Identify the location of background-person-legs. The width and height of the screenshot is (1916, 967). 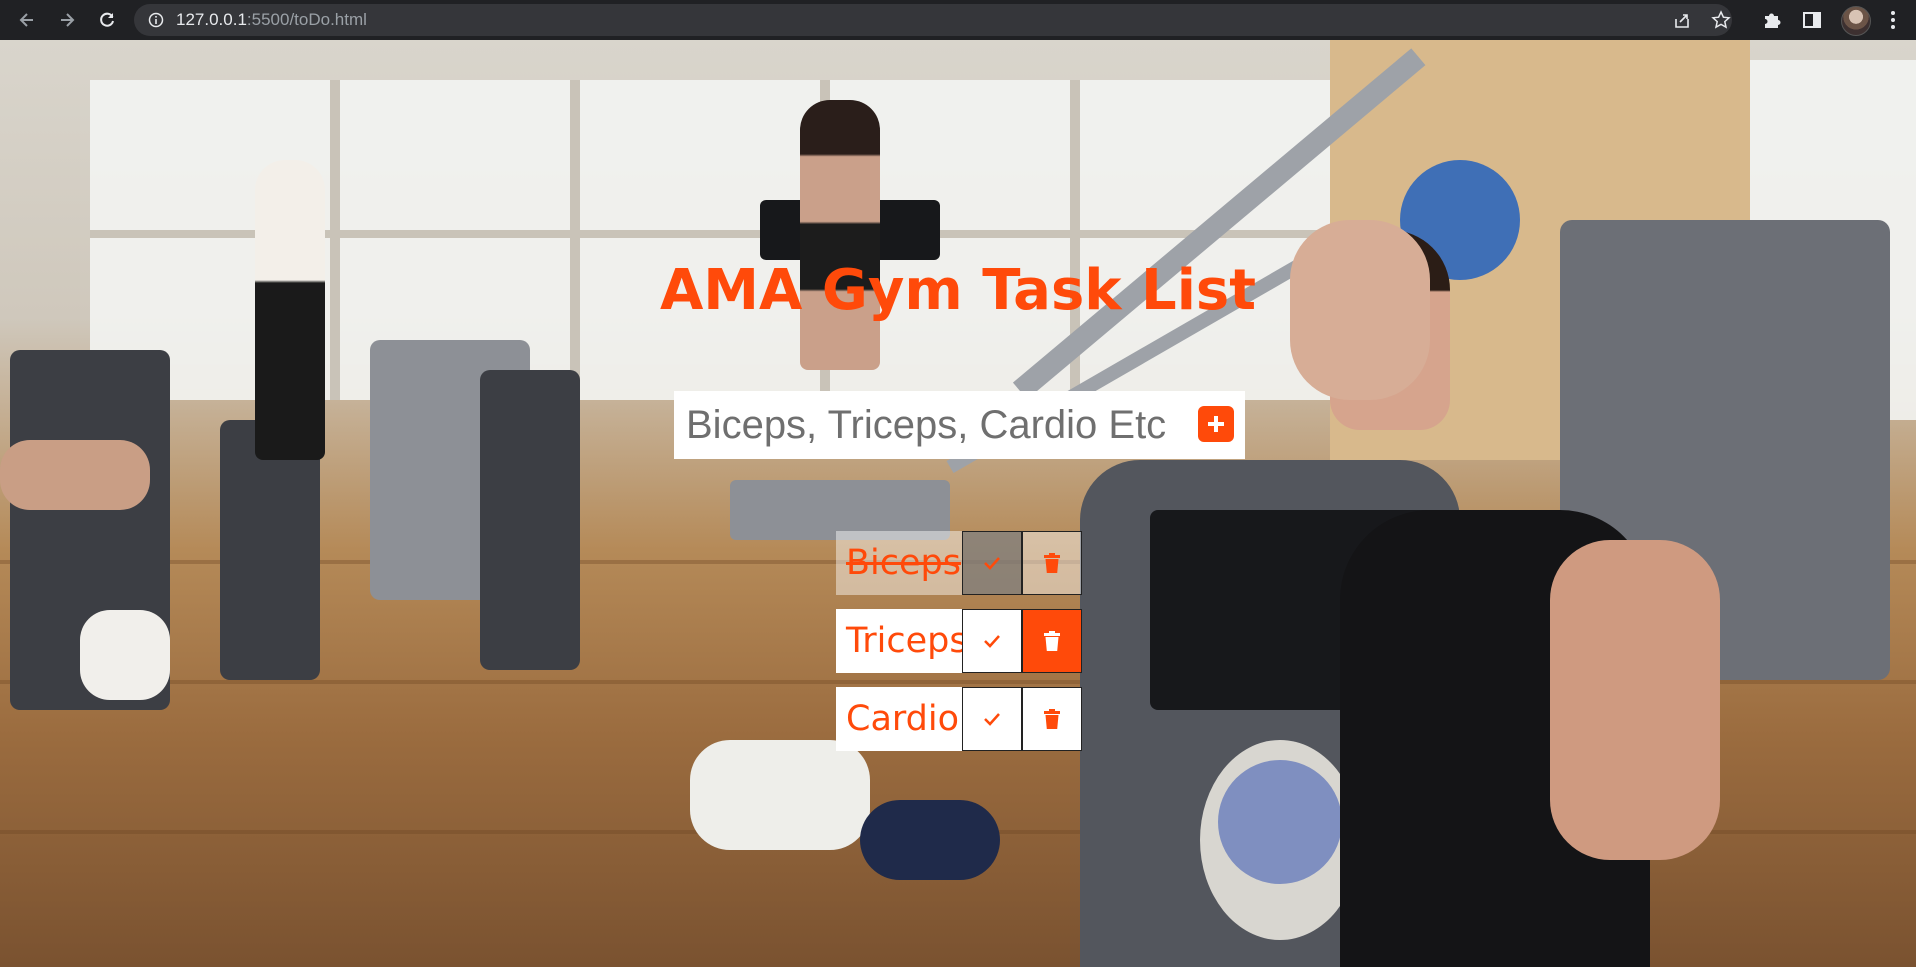
(75, 475).